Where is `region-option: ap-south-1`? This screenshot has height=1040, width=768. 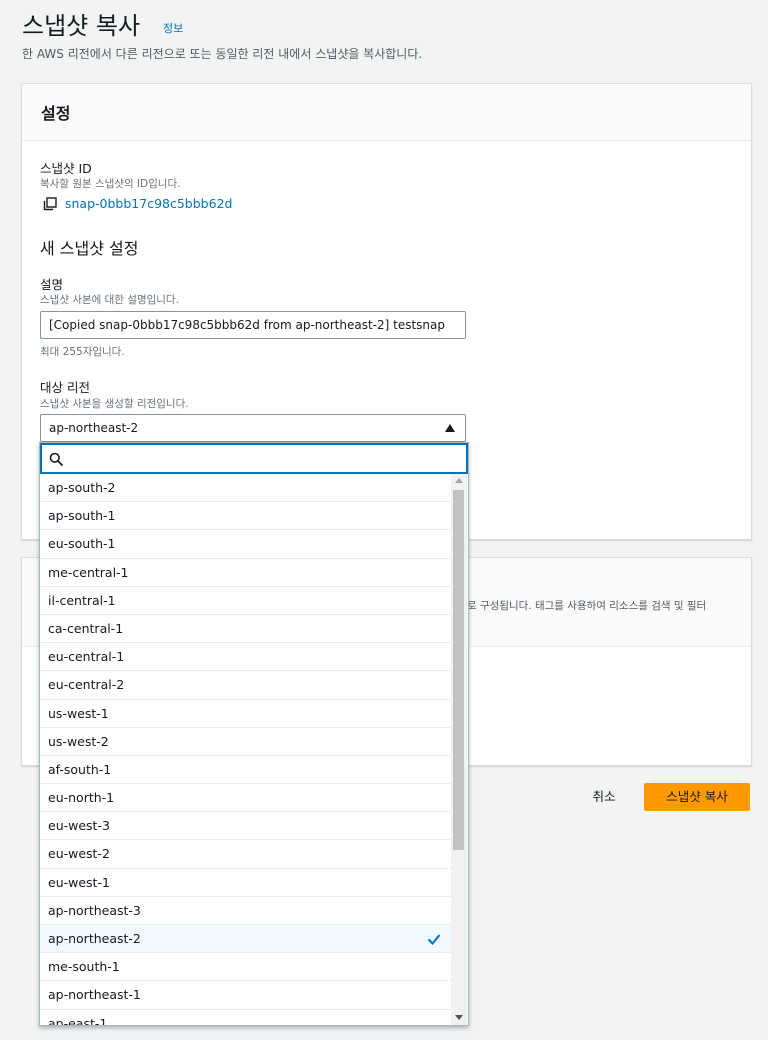 region-option: ap-south-1 is located at coordinates (245, 516).